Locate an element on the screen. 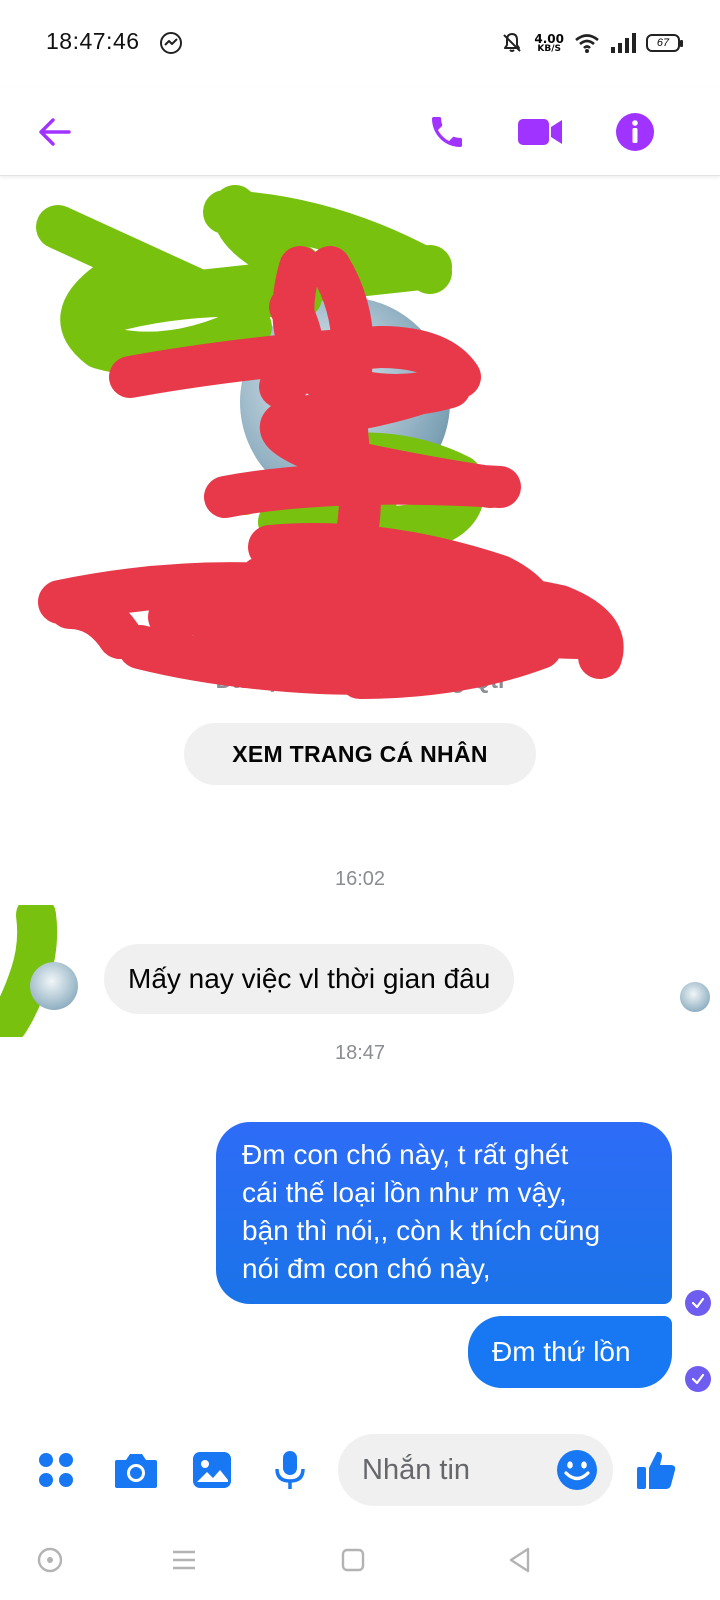 The image size is (720, 1600). status-bar: 18:47:46 4.00 KB/S 67 is located at coordinates (360, 44).